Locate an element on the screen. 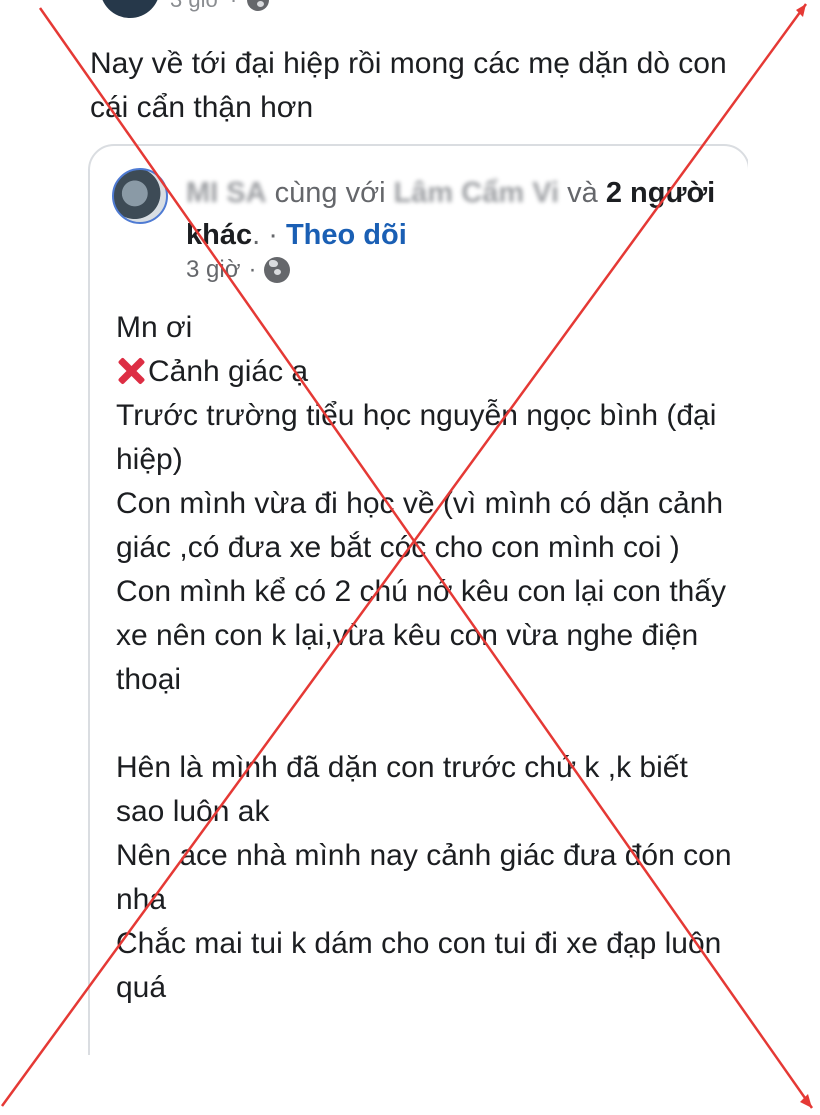 The image size is (820, 1115). body-line-warning: Cảnh giác ạ is located at coordinates (426, 372).